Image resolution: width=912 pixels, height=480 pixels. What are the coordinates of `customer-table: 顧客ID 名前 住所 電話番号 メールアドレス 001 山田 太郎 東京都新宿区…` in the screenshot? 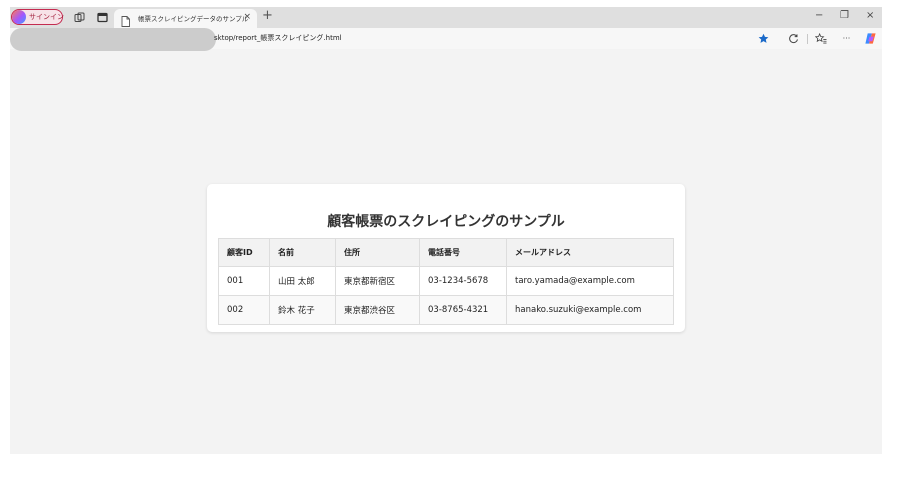 It's located at (446, 281).